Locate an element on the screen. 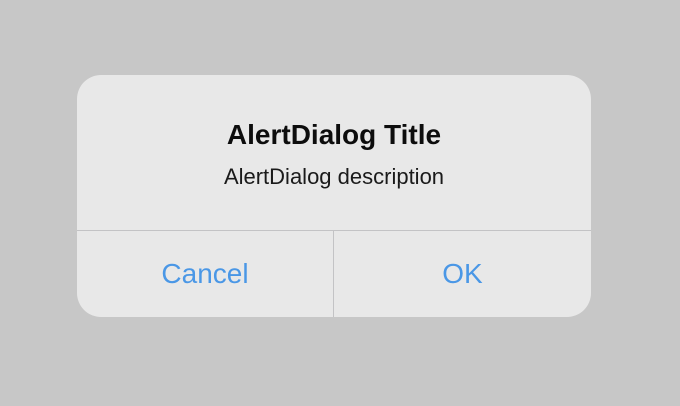  cancel-button: Cancel is located at coordinates (205, 274).